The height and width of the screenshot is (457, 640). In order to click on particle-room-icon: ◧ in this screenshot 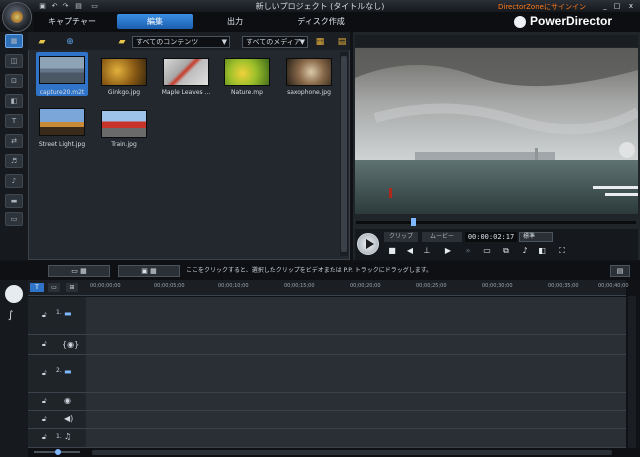, I will do `click(14, 101)`.